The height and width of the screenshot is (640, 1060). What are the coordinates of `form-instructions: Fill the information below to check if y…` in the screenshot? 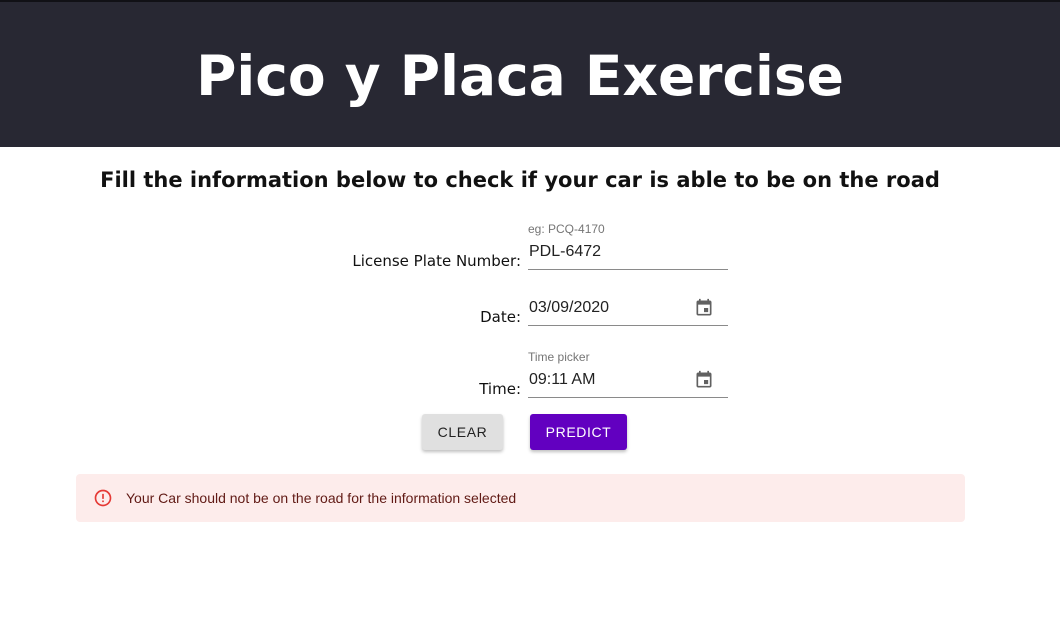 It's located at (520, 180).